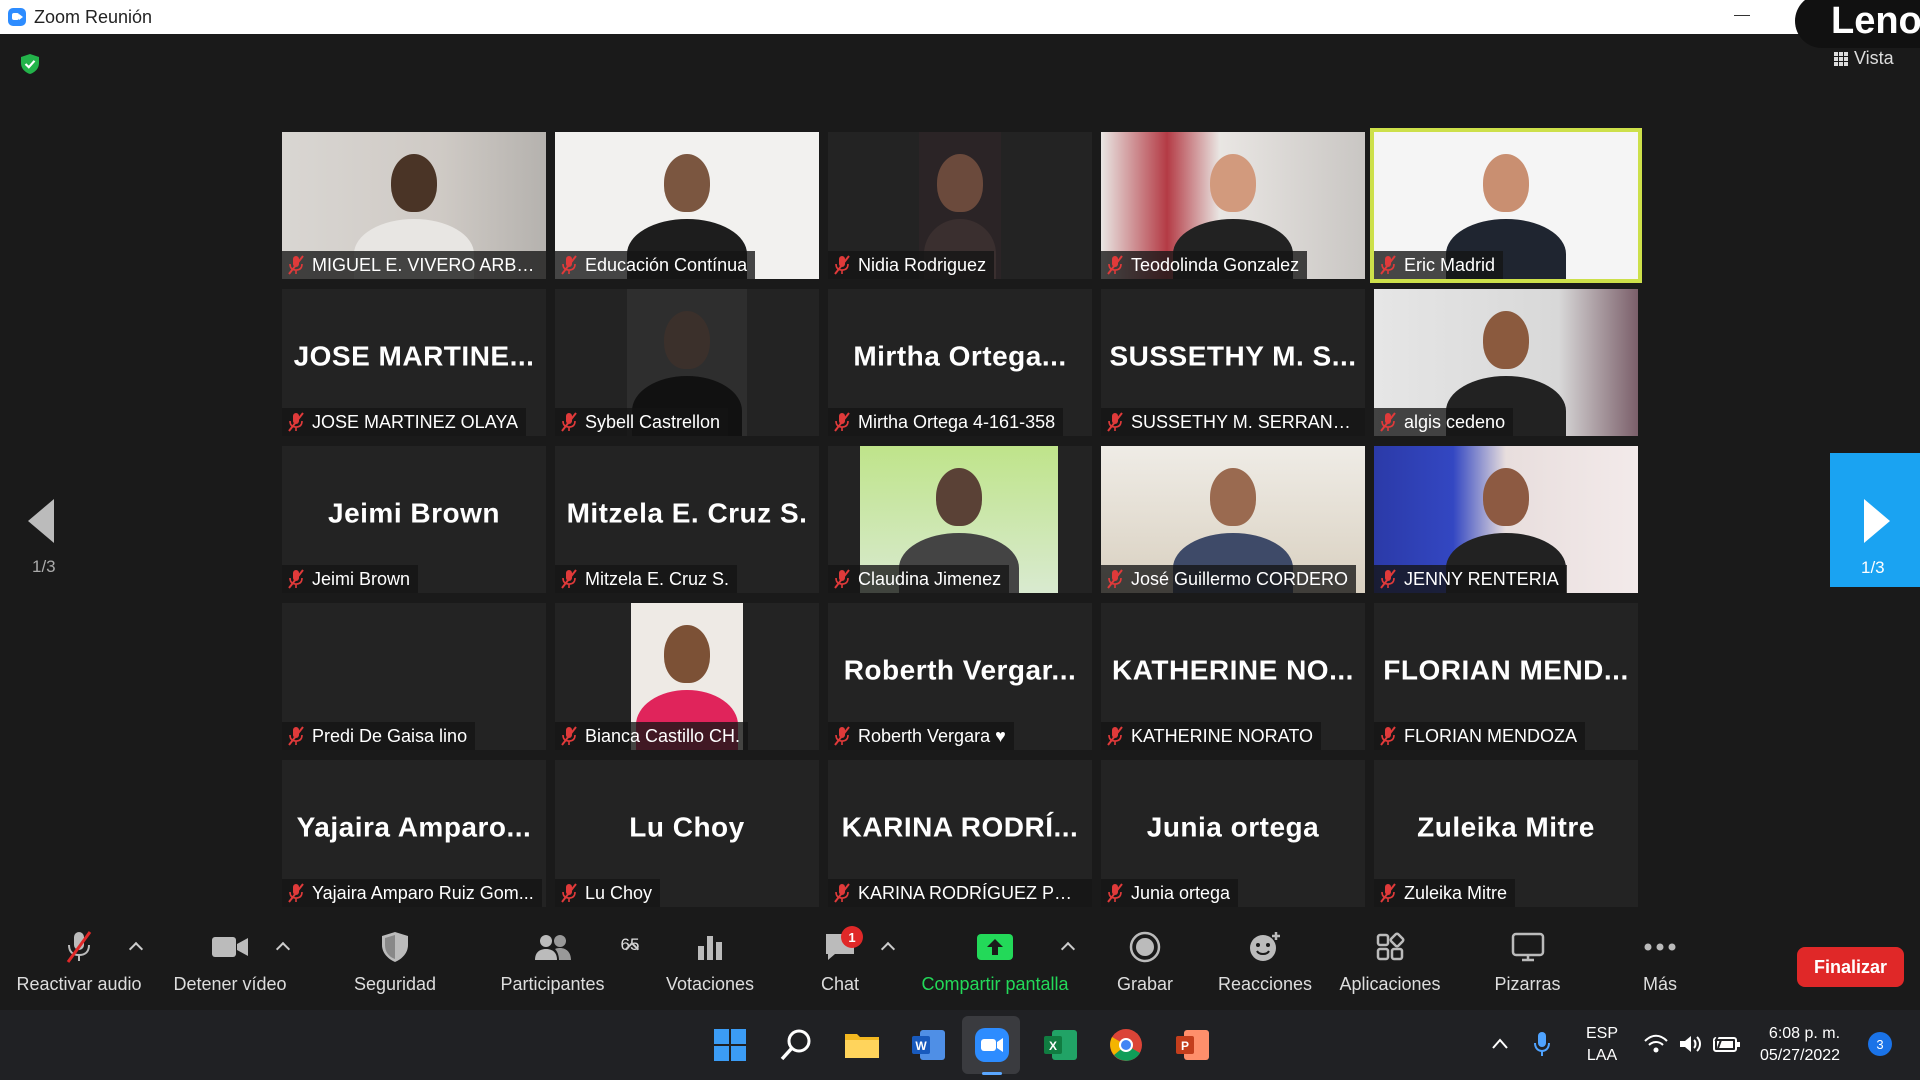 This screenshot has width=1920, height=1080. Describe the element at coordinates (395, 966) in the screenshot. I see `security-button: Seguridad` at that location.